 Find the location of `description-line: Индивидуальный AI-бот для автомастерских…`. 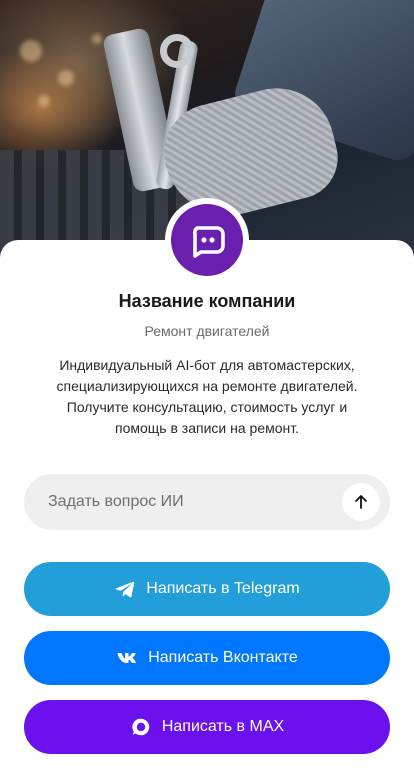

description-line: Индивидуальный AI-бот для автомастерских… is located at coordinates (207, 365).